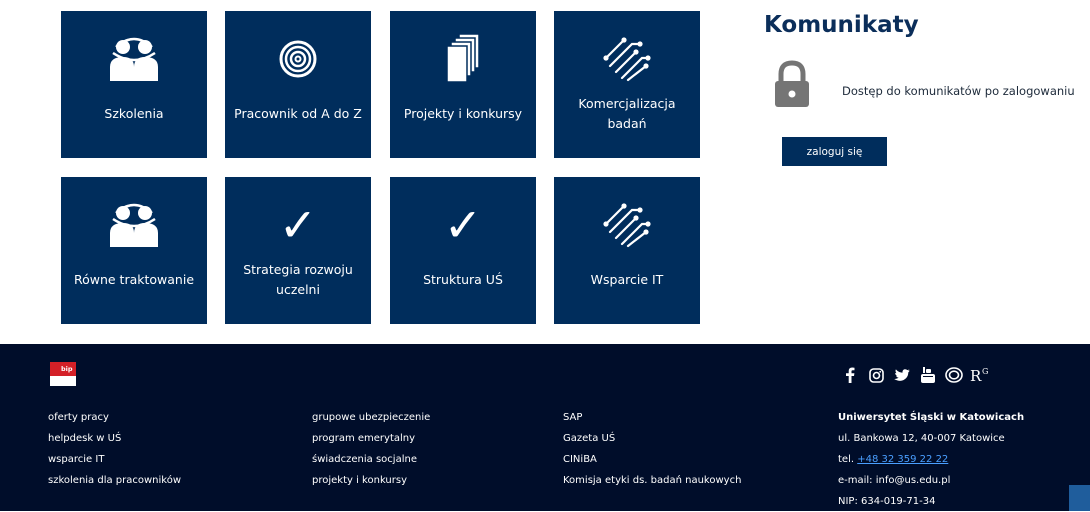 The height and width of the screenshot is (512, 1090). I want to click on tile-label: Wsparcie IT, so click(627, 279).